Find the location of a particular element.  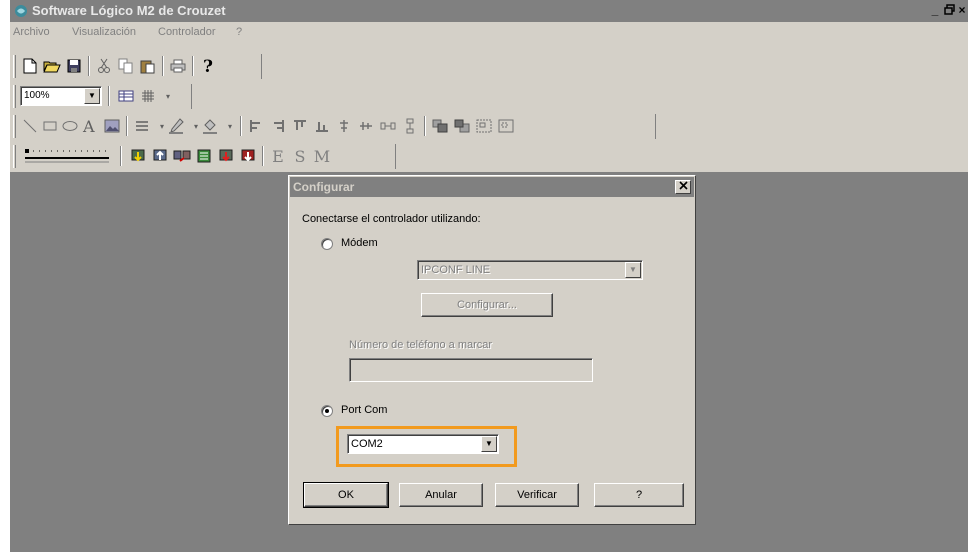

standard-toolbar: ? is located at coordinates (136, 66).